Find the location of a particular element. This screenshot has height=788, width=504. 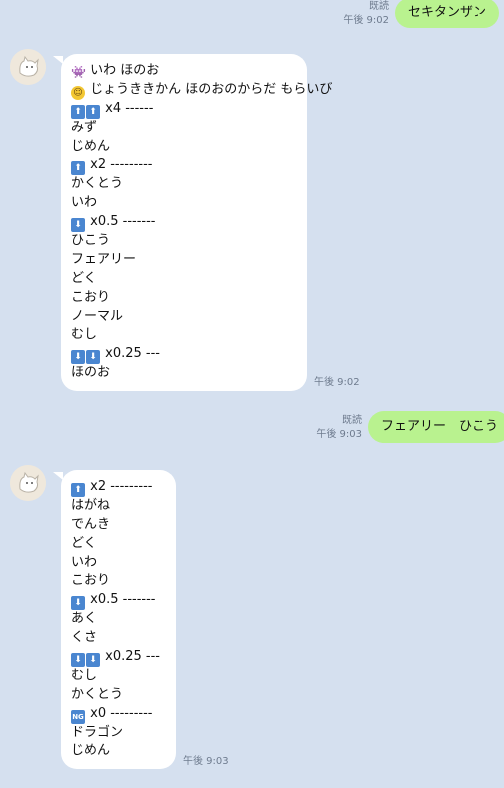

message-line: くさ is located at coordinates (118, 638).